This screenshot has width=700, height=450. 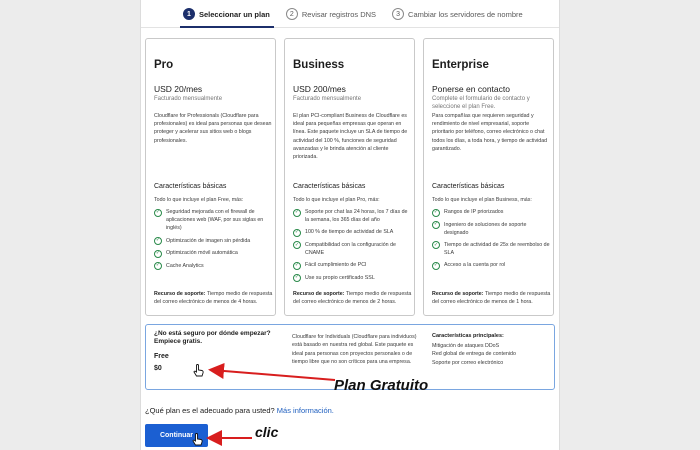 I want to click on feature-text: 100 % de tiempo de actividad de SLA, so click(x=349, y=232).